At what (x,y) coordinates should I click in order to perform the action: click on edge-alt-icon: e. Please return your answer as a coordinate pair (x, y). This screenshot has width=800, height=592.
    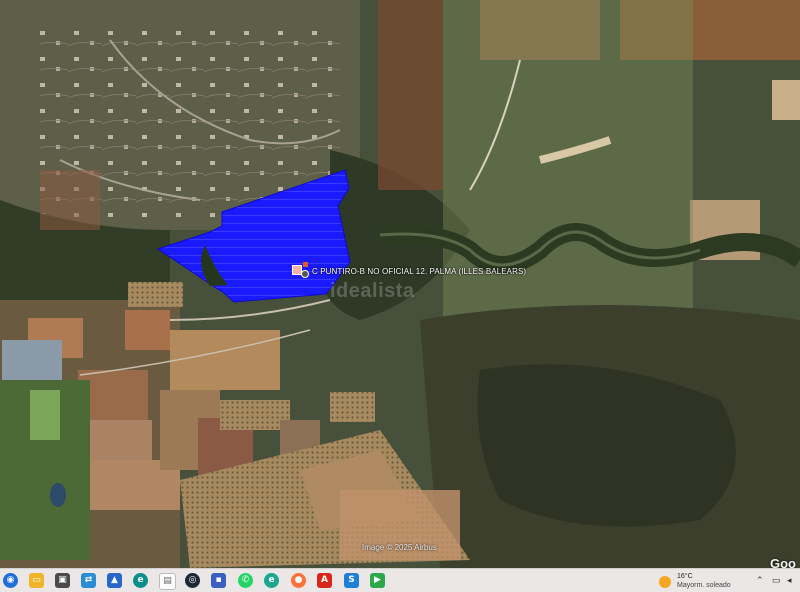
    Looking at the image, I should click on (271, 580).